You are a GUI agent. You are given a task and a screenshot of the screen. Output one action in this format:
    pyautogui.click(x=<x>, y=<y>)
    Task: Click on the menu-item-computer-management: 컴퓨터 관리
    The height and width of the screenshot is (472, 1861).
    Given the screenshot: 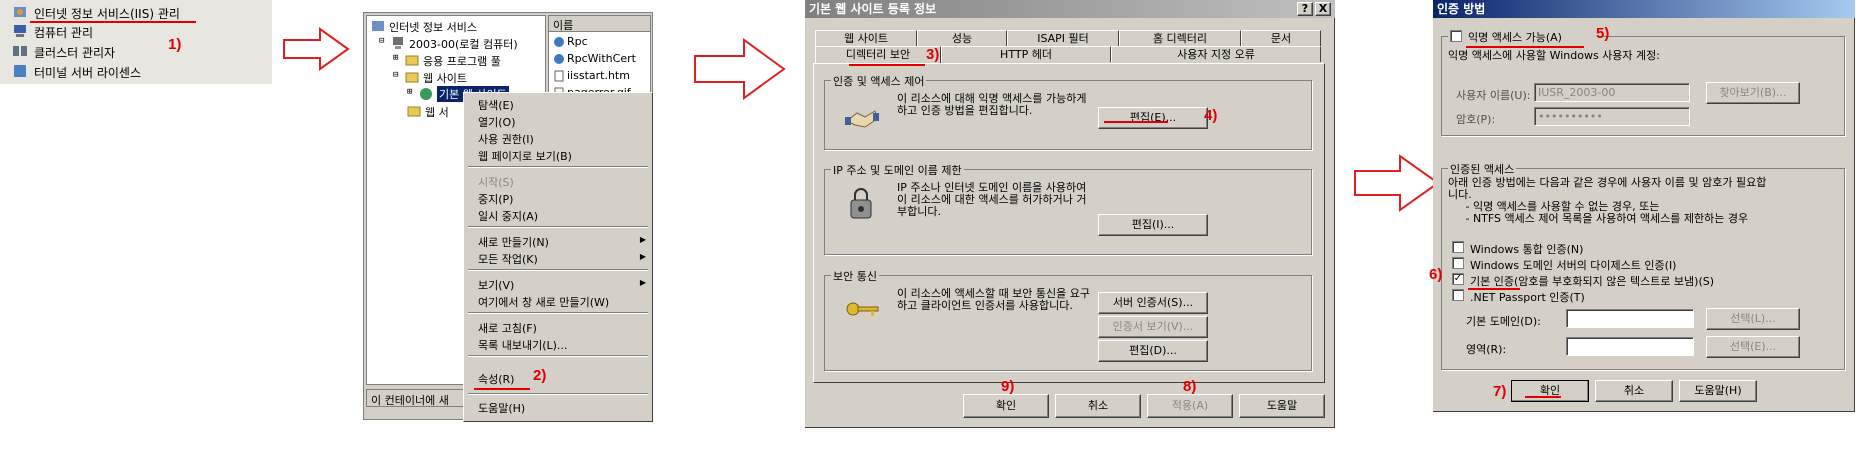 What is the action you would take?
    pyautogui.click(x=135, y=31)
    